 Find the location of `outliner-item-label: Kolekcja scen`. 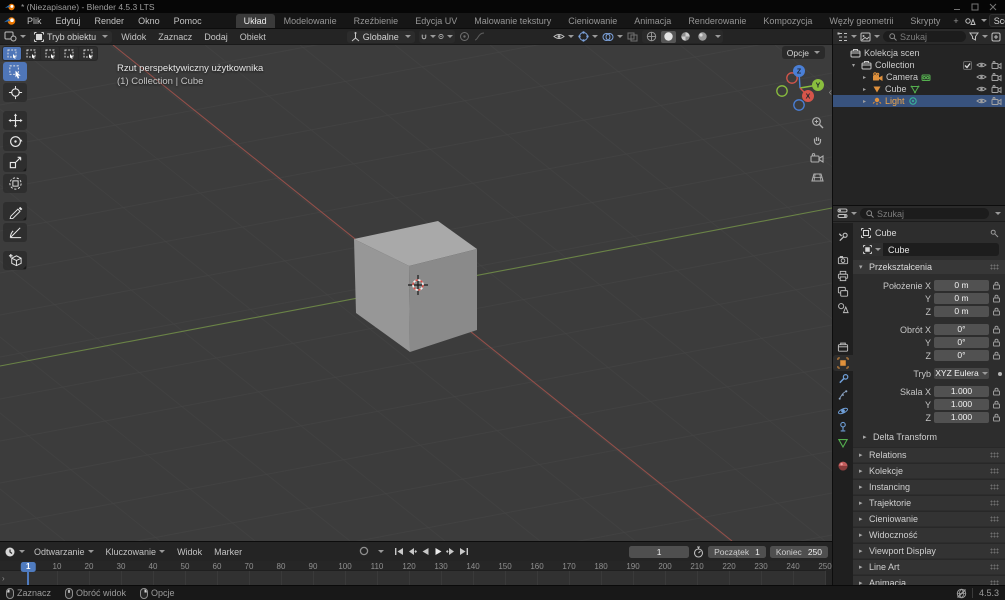

outliner-item-label: Kolekcja scen is located at coordinates (892, 53).